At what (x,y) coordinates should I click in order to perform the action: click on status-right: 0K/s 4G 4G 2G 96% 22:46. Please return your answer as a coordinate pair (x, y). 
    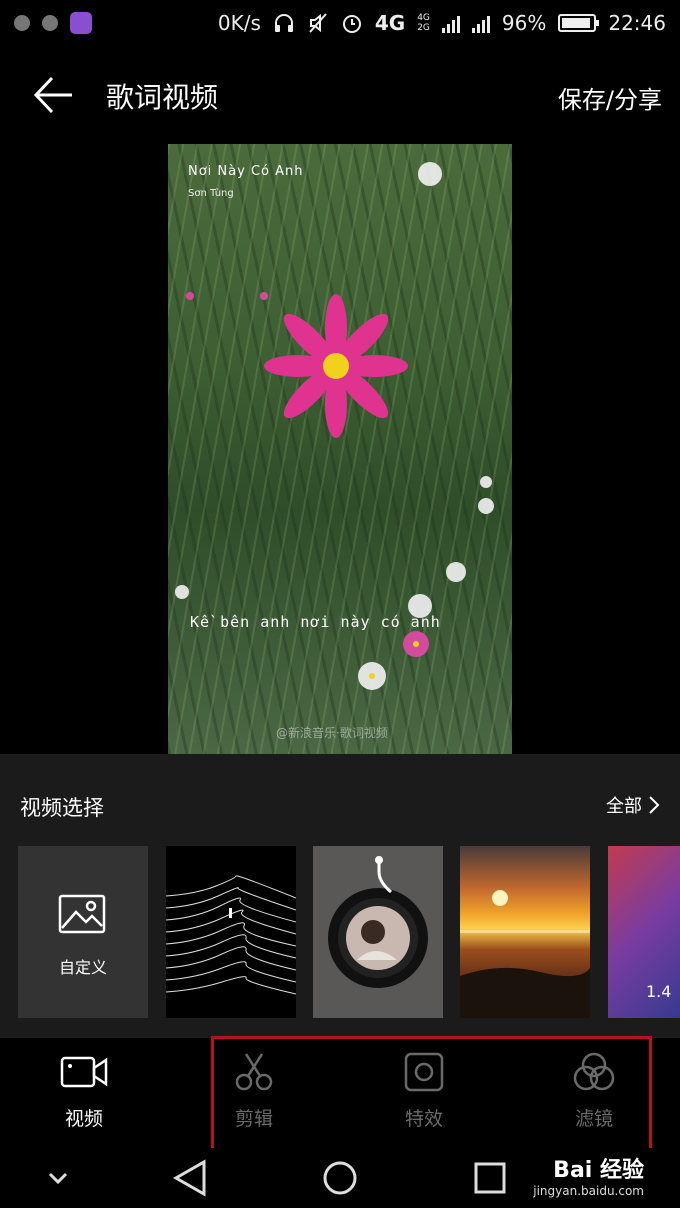
    Looking at the image, I should click on (442, 23).